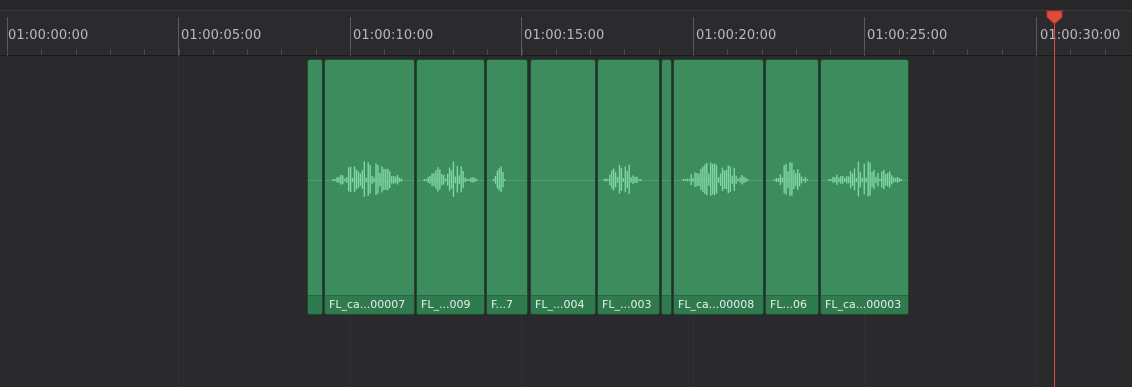 This screenshot has height=387, width=1132. I want to click on playhead-line, so click(1054, 200).